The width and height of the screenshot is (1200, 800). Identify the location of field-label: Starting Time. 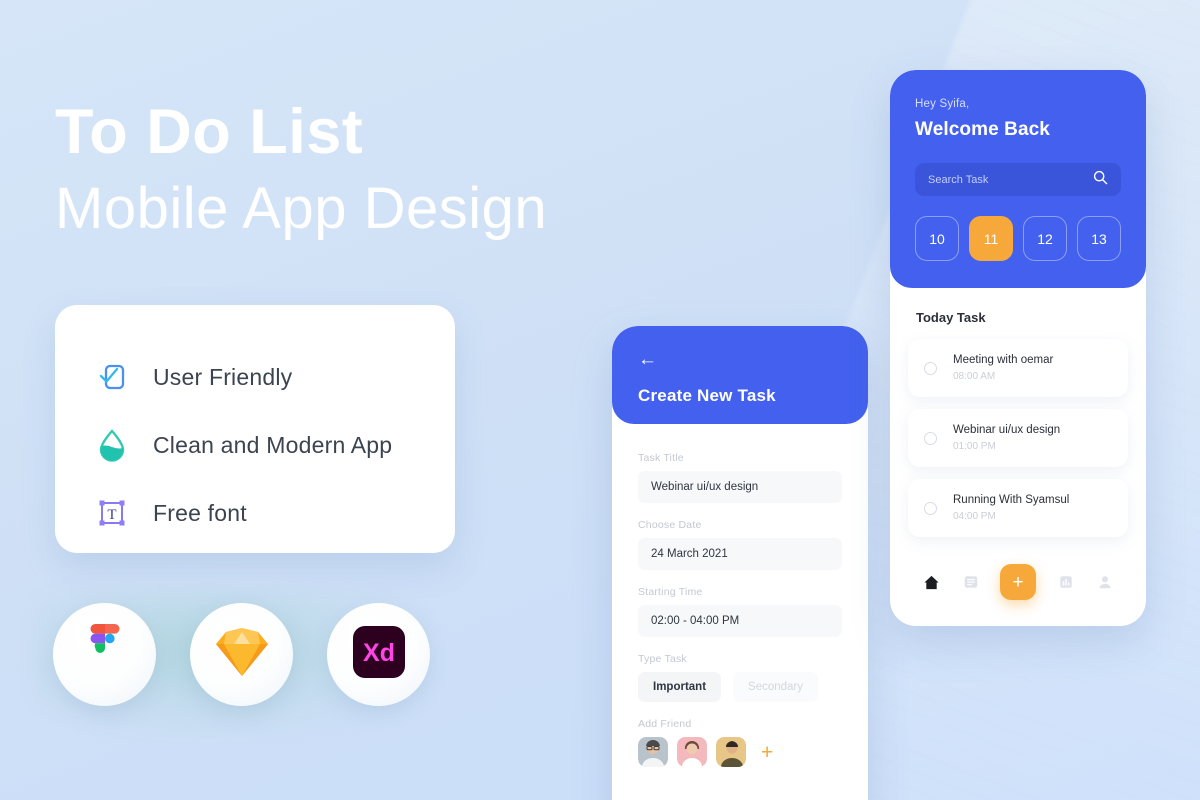
(670, 592).